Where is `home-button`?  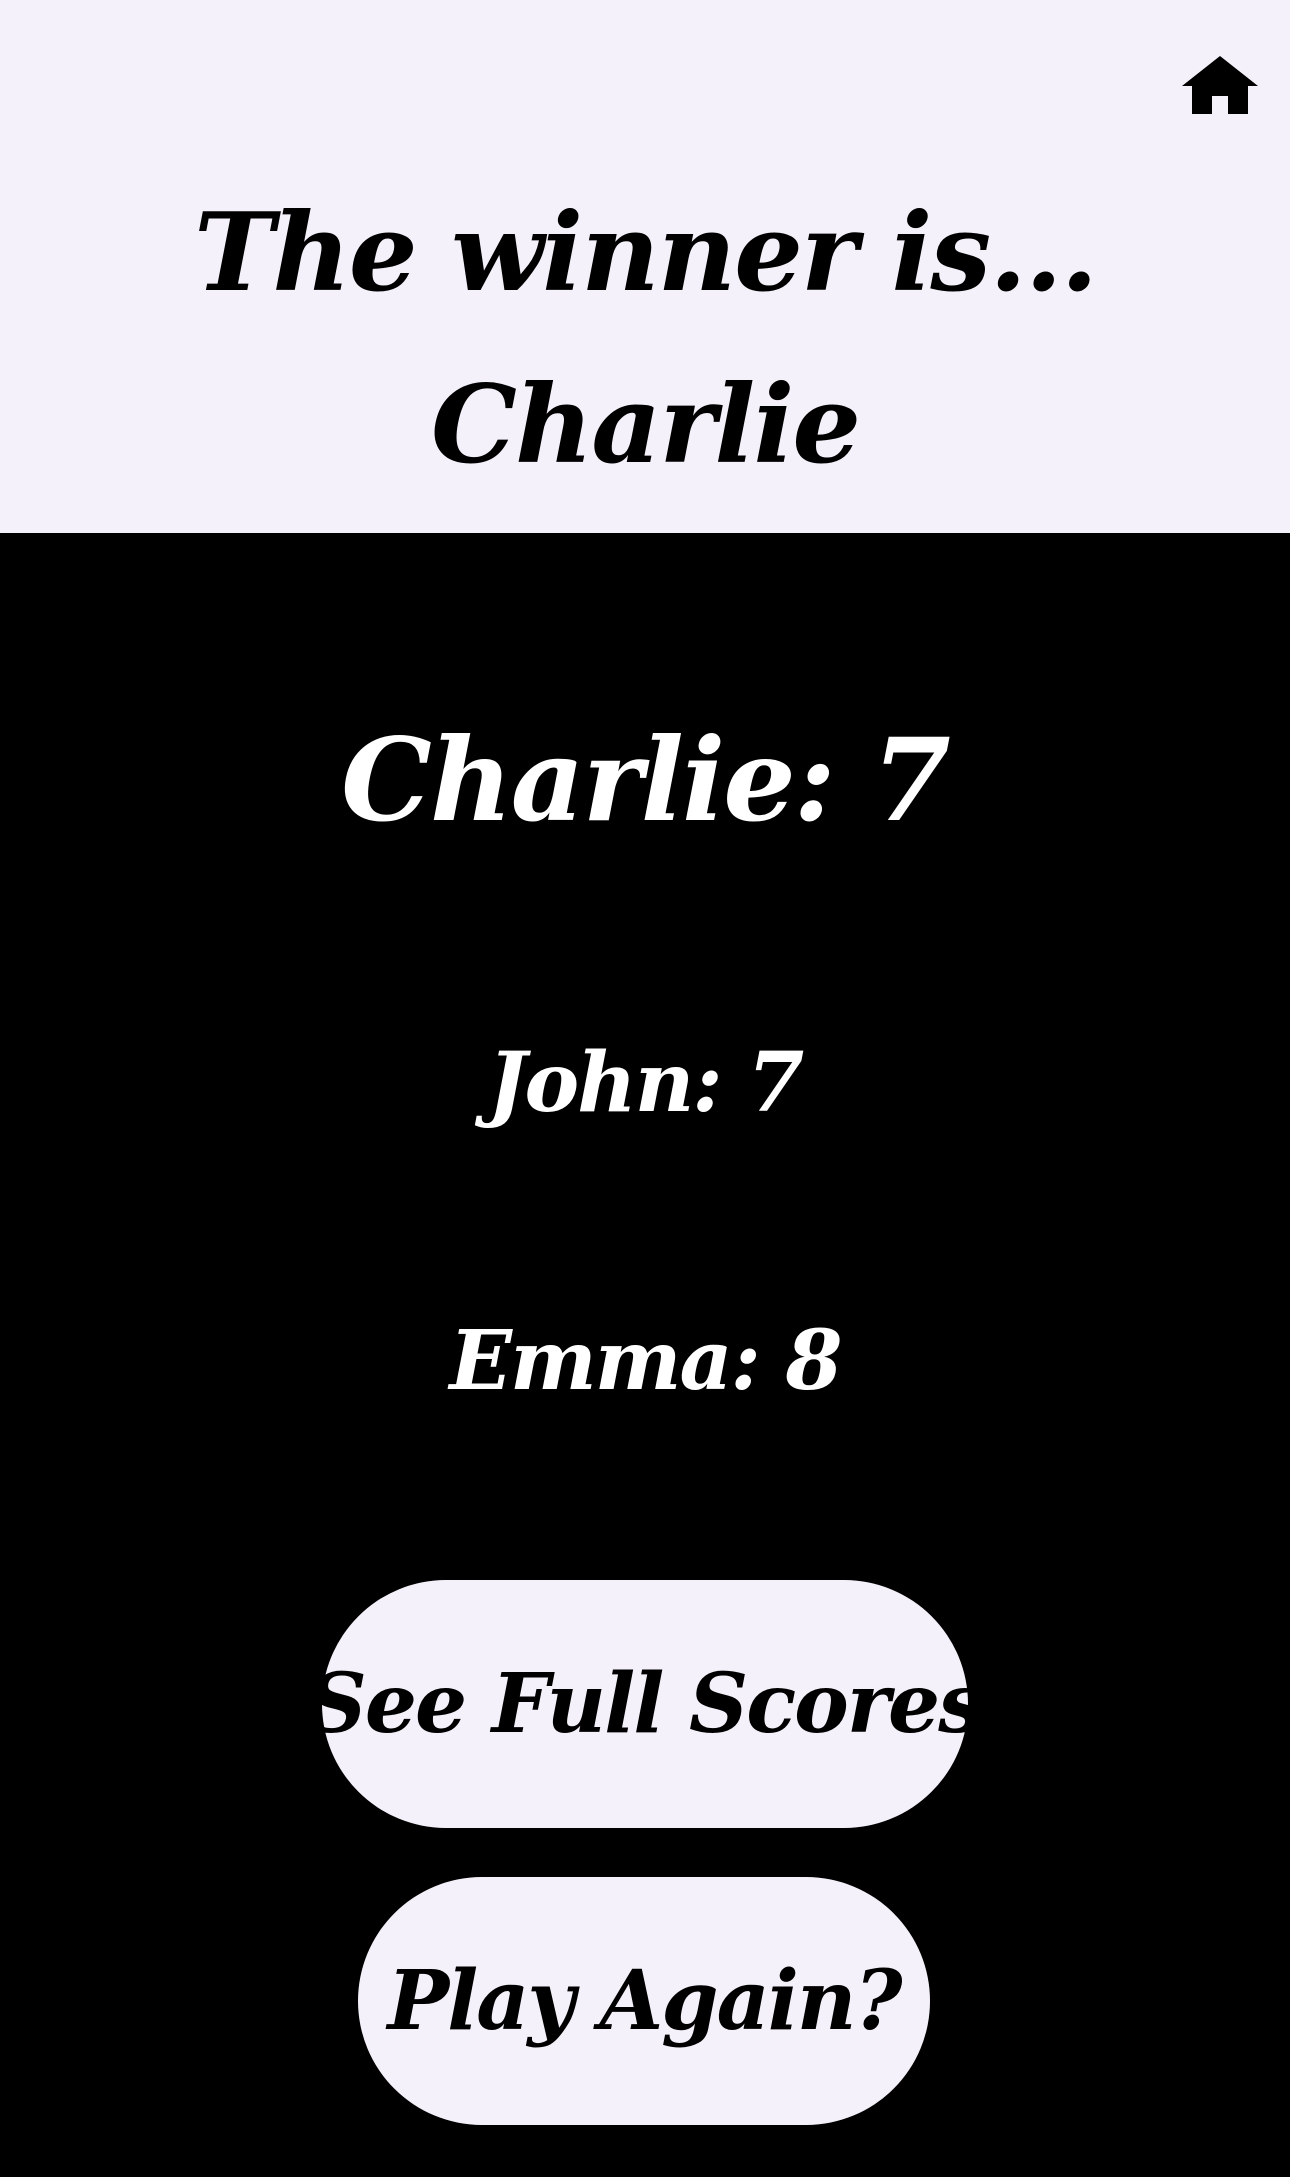
home-button is located at coordinates (1220, 85).